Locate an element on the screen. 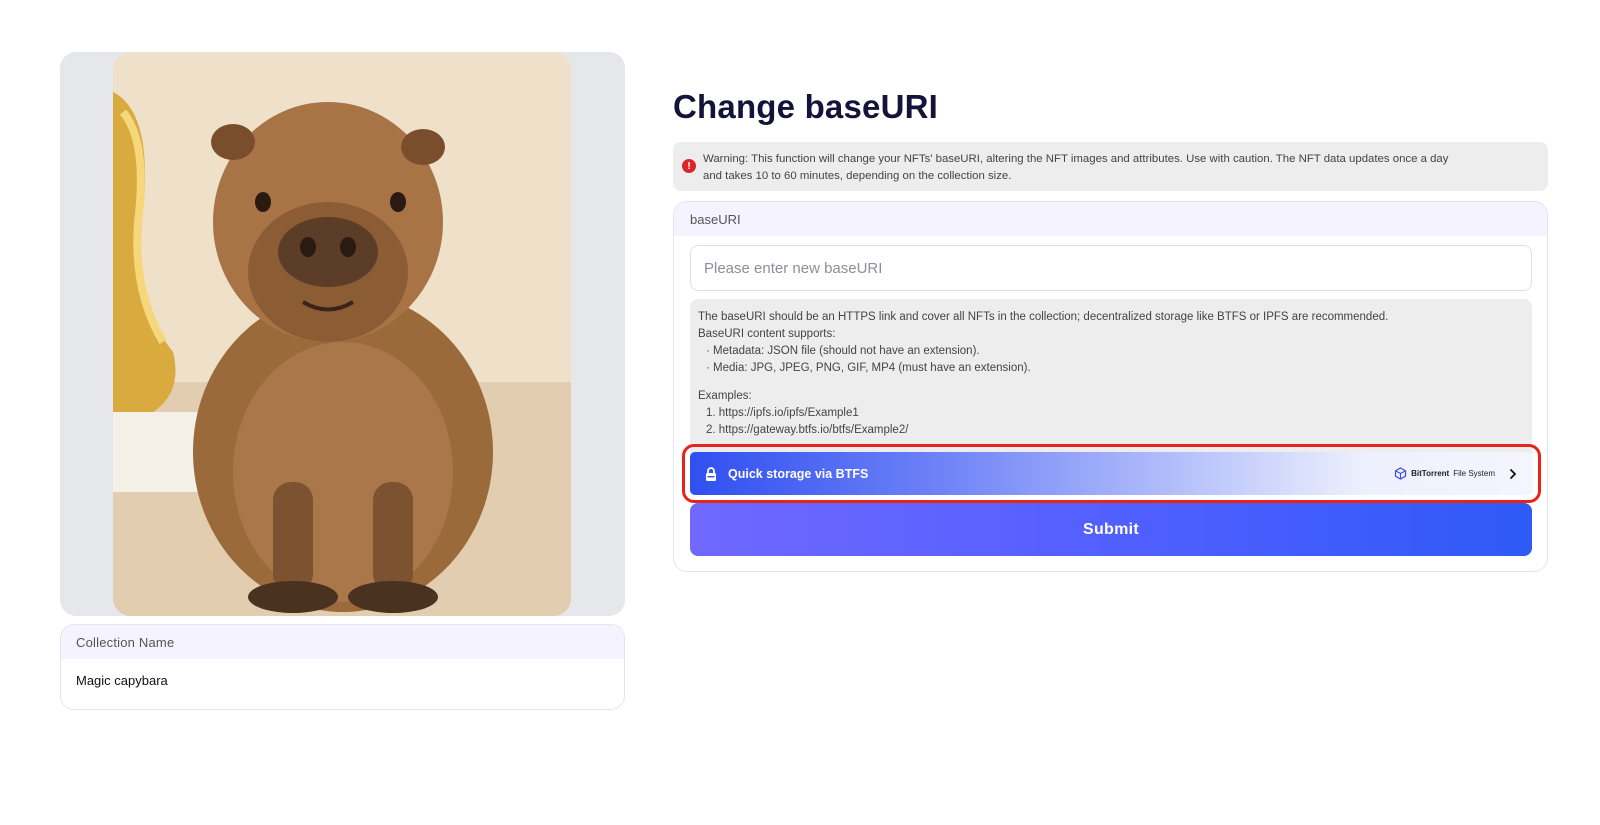 The image size is (1600, 825). bittorrent-logo: BitTorrent File System is located at coordinates (1456, 473).